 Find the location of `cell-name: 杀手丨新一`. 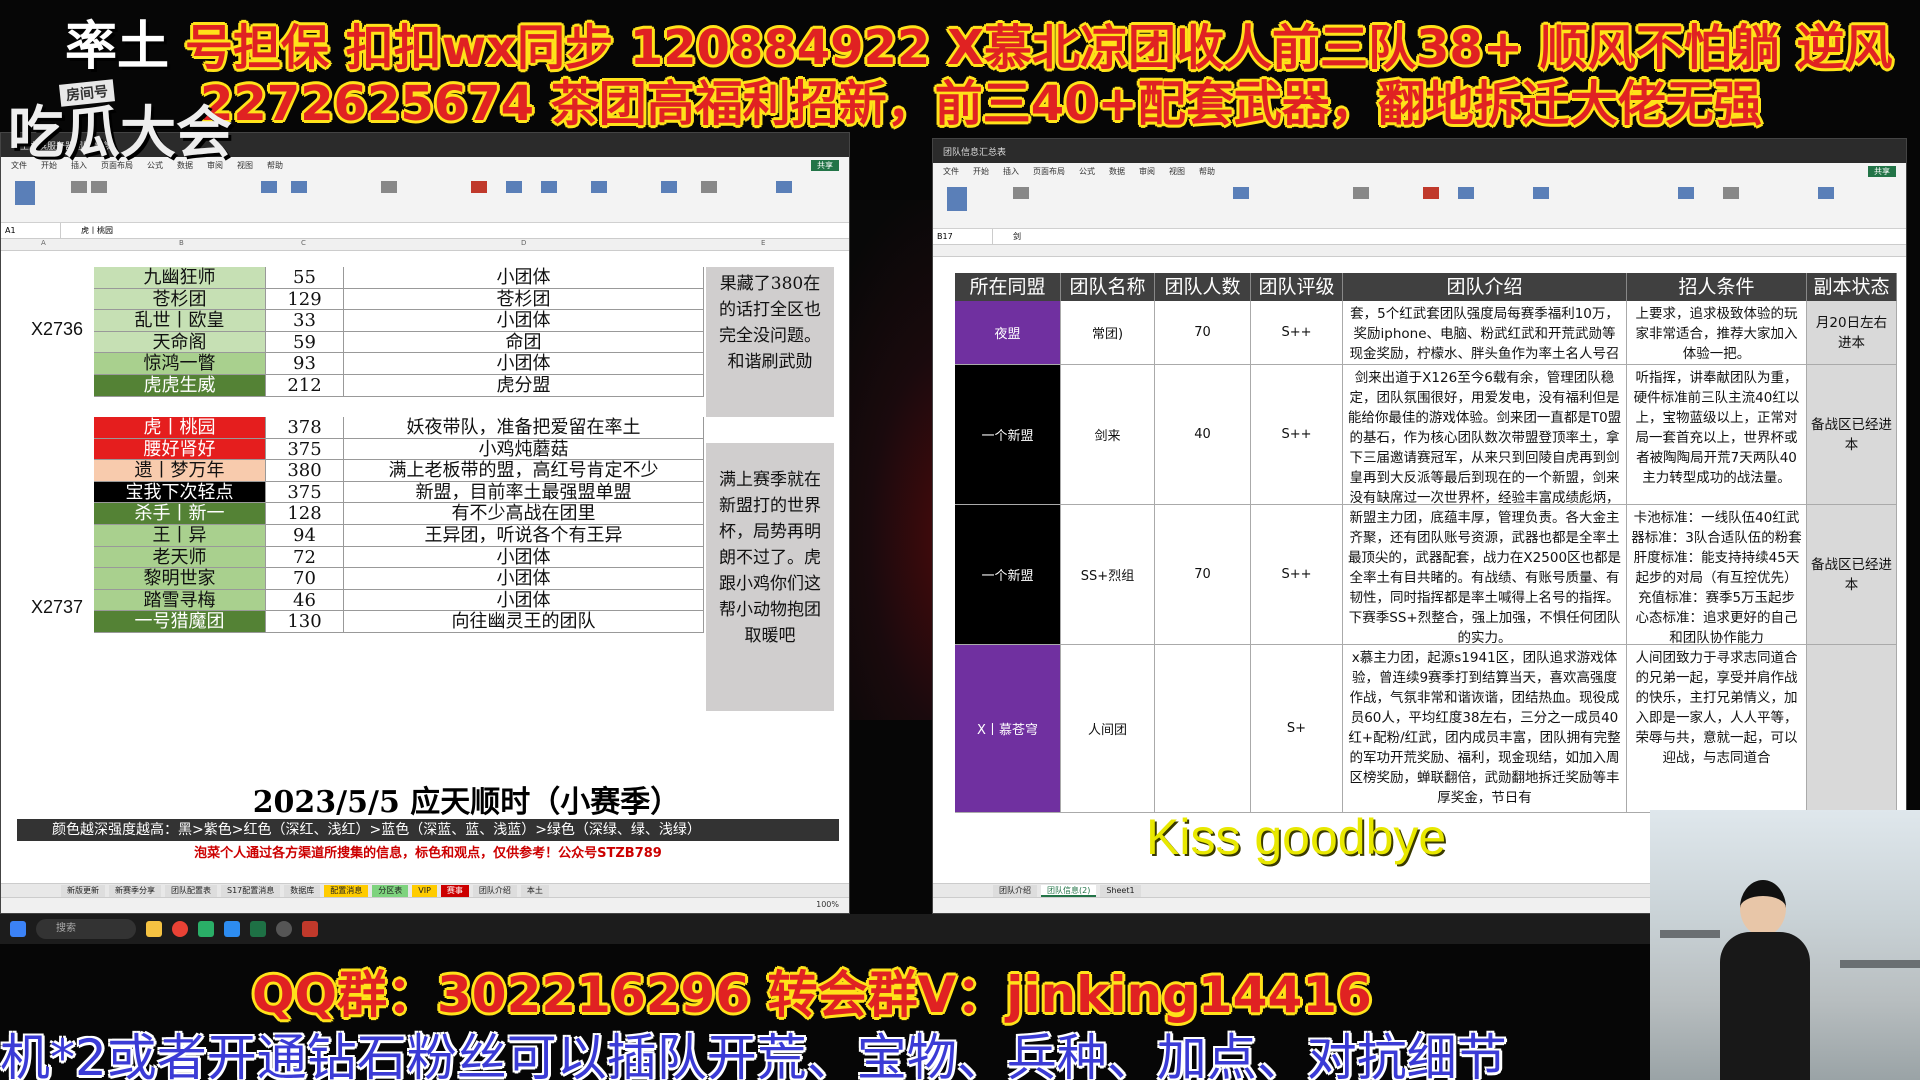

cell-name: 杀手丨新一 is located at coordinates (180, 514).